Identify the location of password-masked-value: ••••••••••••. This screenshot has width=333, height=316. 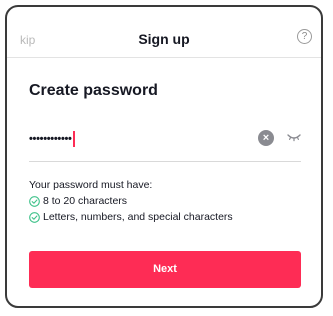
(50, 138).